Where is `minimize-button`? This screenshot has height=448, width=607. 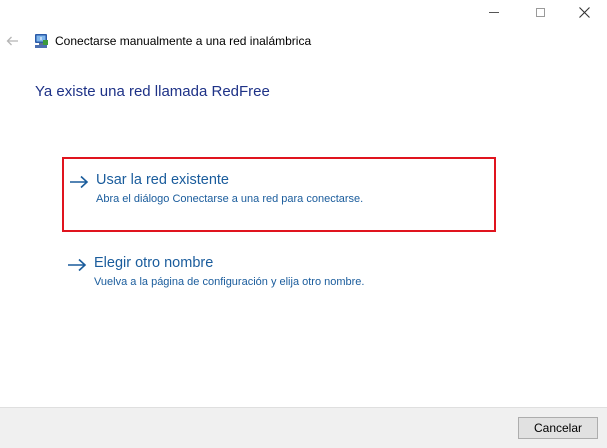 minimize-button is located at coordinates (494, 12).